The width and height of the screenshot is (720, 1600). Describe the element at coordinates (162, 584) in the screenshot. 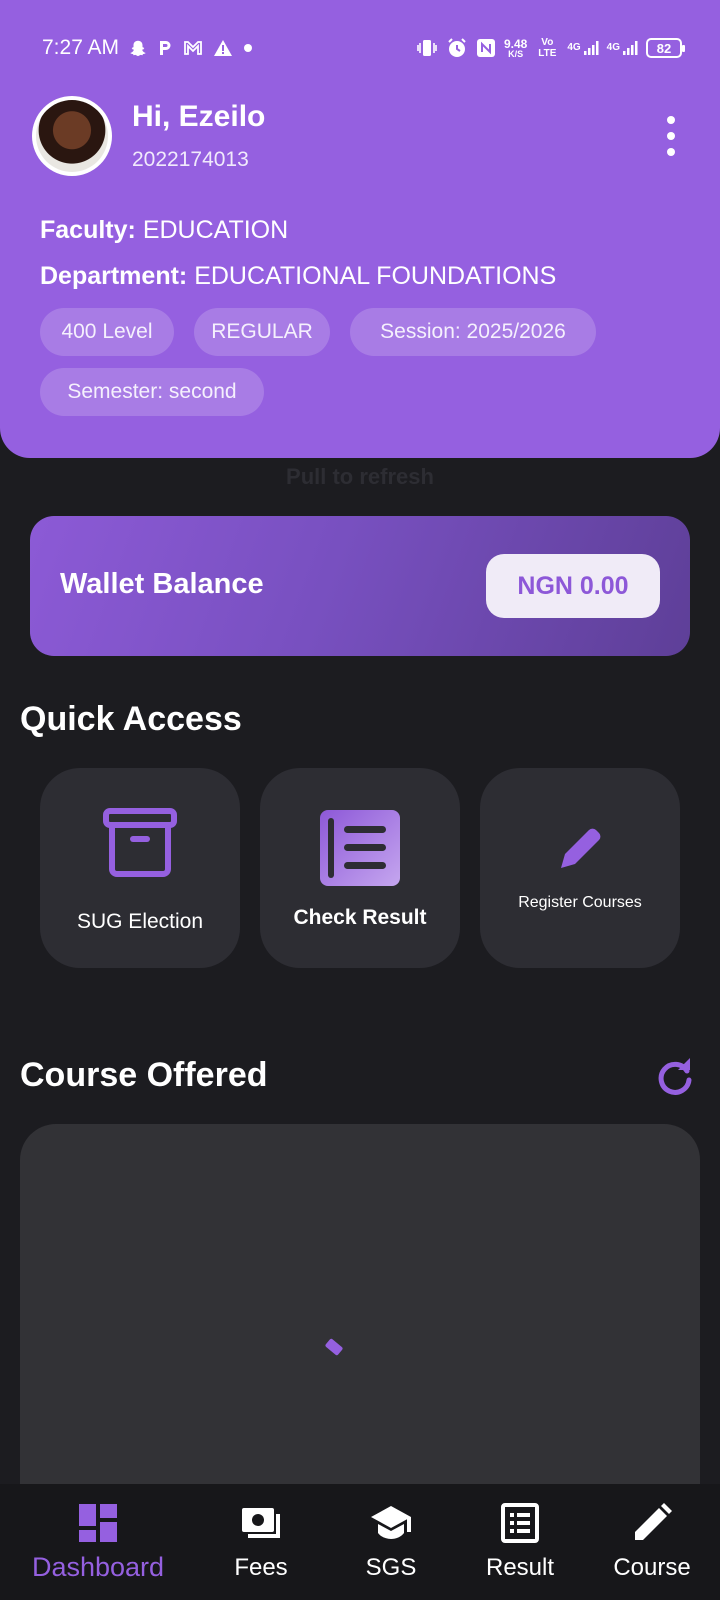

I see `wallet-label: Wallet Balance` at that location.